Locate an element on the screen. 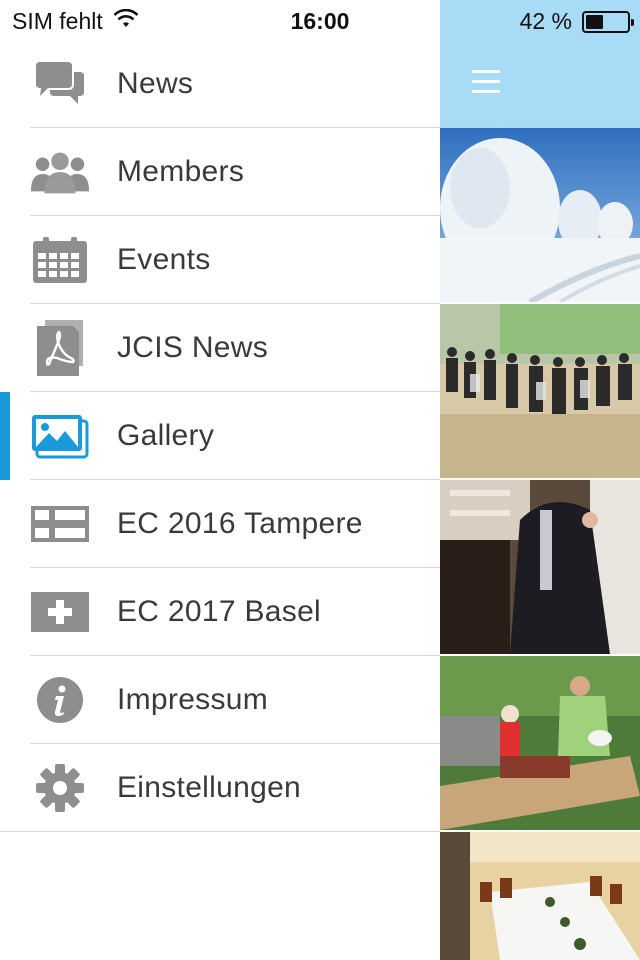 Image resolution: width=640 pixels, height=960 pixels. speech-bubbles-icon is located at coordinates (60, 84).